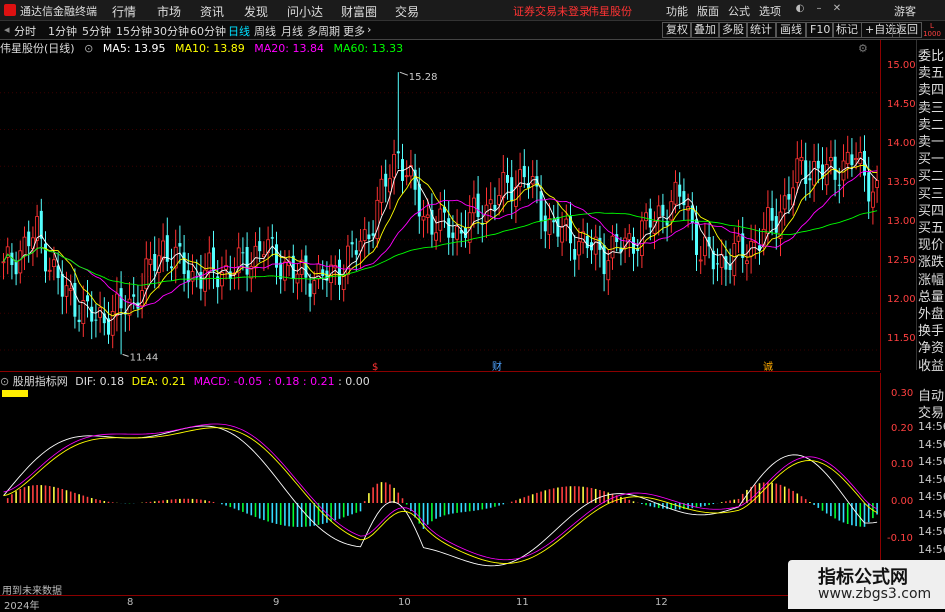  I want to click on macd-tick: 0.20, so click(902, 428).